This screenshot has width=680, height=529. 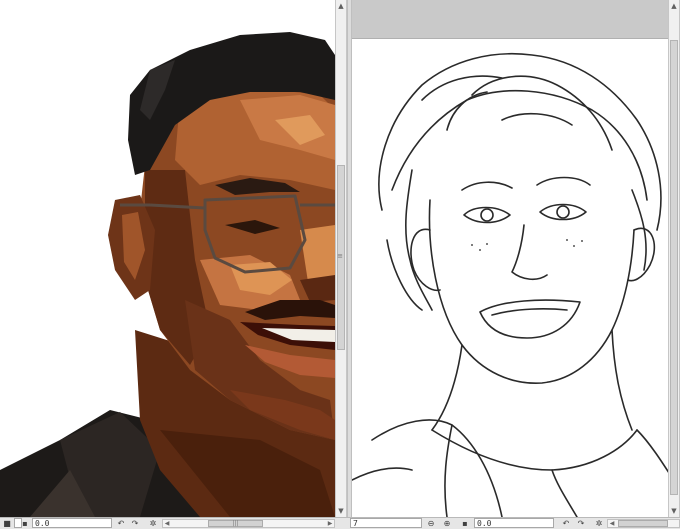 I want to click on right-vertical-scrollbar: ▲ ▼, so click(x=674, y=258).